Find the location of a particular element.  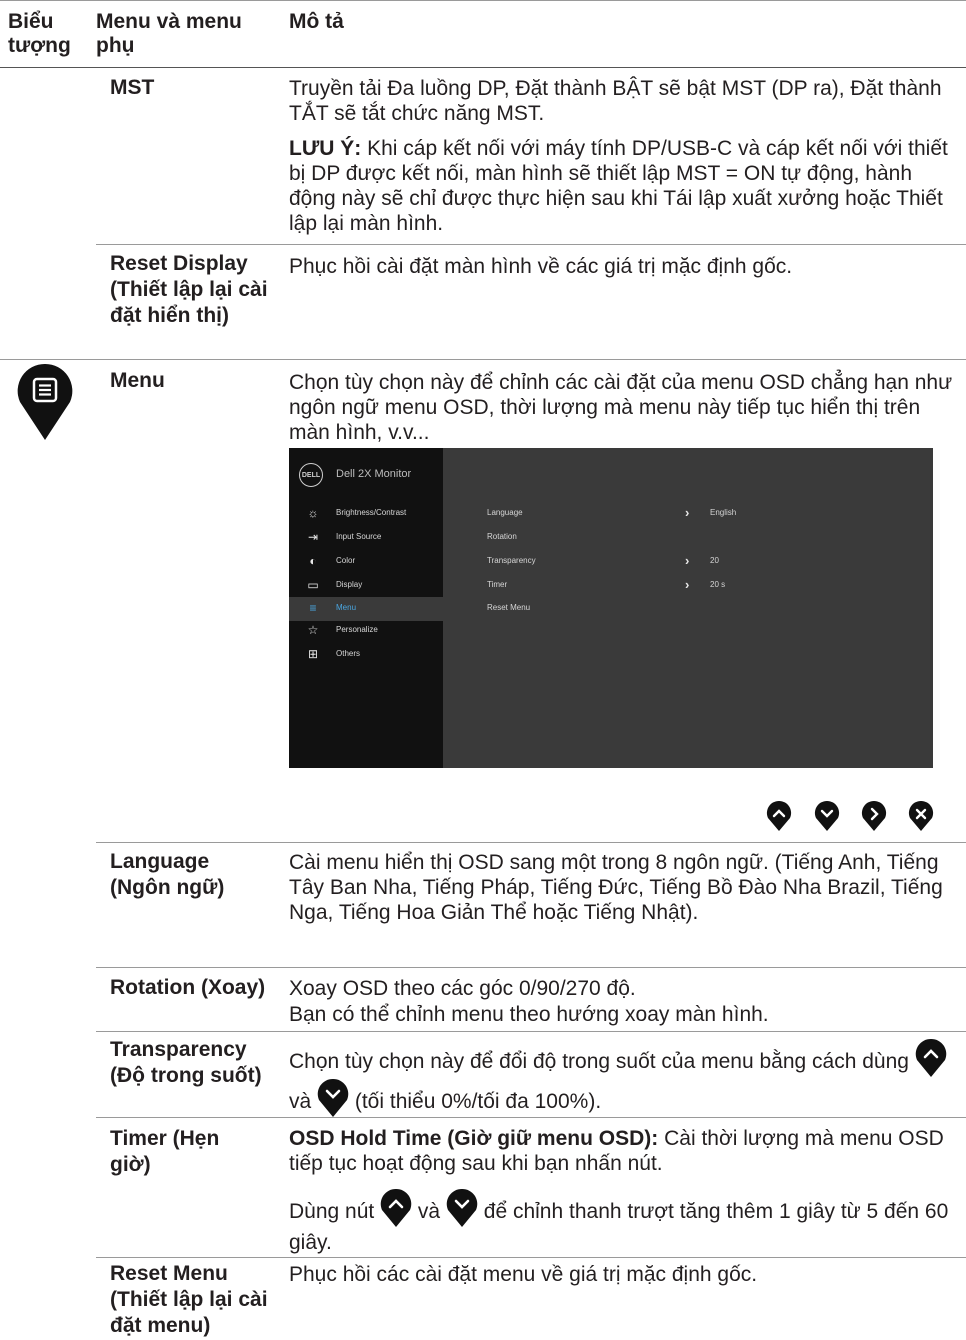

reset-menu-label: Reset Menu (Thiết lập lại cài đặt menu) is located at coordinates (189, 1299).